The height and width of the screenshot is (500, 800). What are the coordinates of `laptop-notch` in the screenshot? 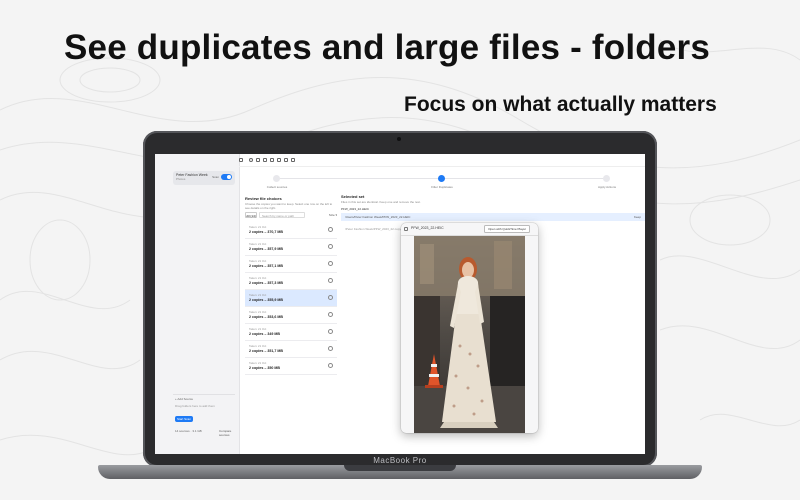 It's located at (400, 468).